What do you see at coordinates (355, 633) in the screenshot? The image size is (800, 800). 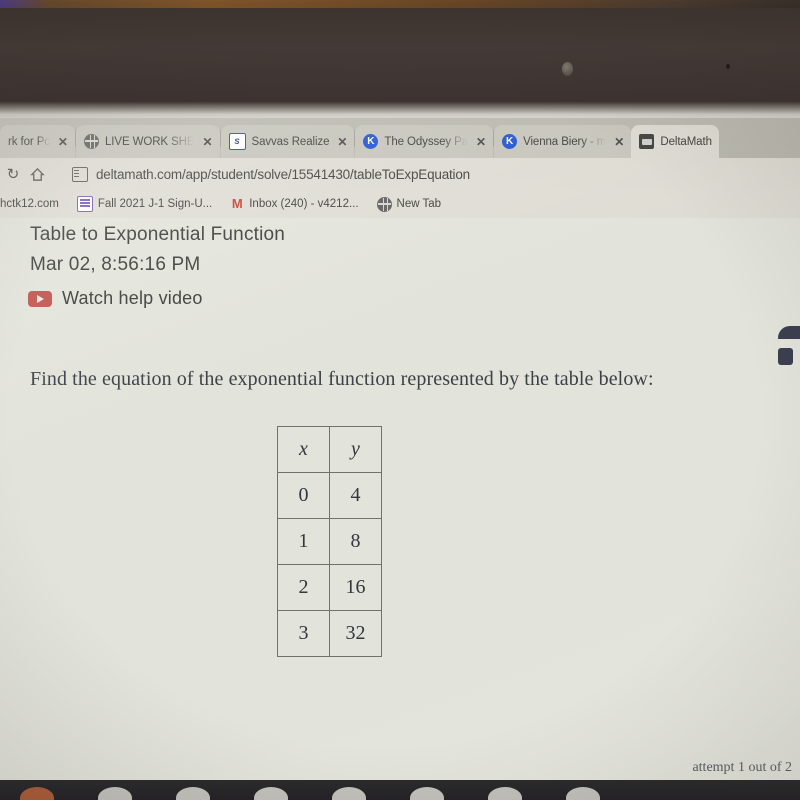 I see `cell-y: 32` at bounding box center [355, 633].